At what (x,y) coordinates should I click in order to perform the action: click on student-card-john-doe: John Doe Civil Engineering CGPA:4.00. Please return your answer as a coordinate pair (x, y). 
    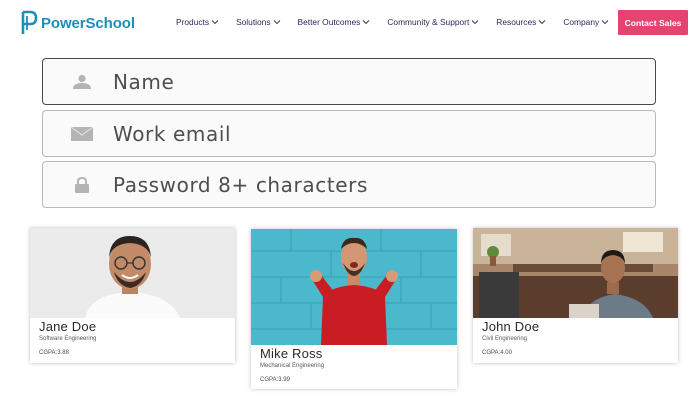
    Looking at the image, I should click on (575, 295).